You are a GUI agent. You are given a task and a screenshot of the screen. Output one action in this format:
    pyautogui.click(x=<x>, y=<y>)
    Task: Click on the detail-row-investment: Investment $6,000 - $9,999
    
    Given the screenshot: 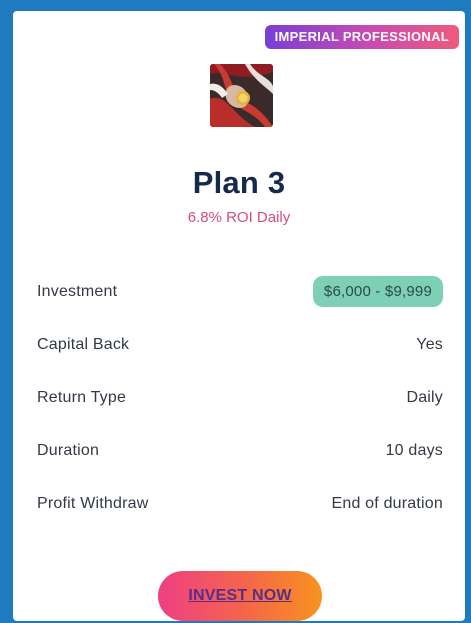 What is the action you would take?
    pyautogui.click(x=240, y=291)
    